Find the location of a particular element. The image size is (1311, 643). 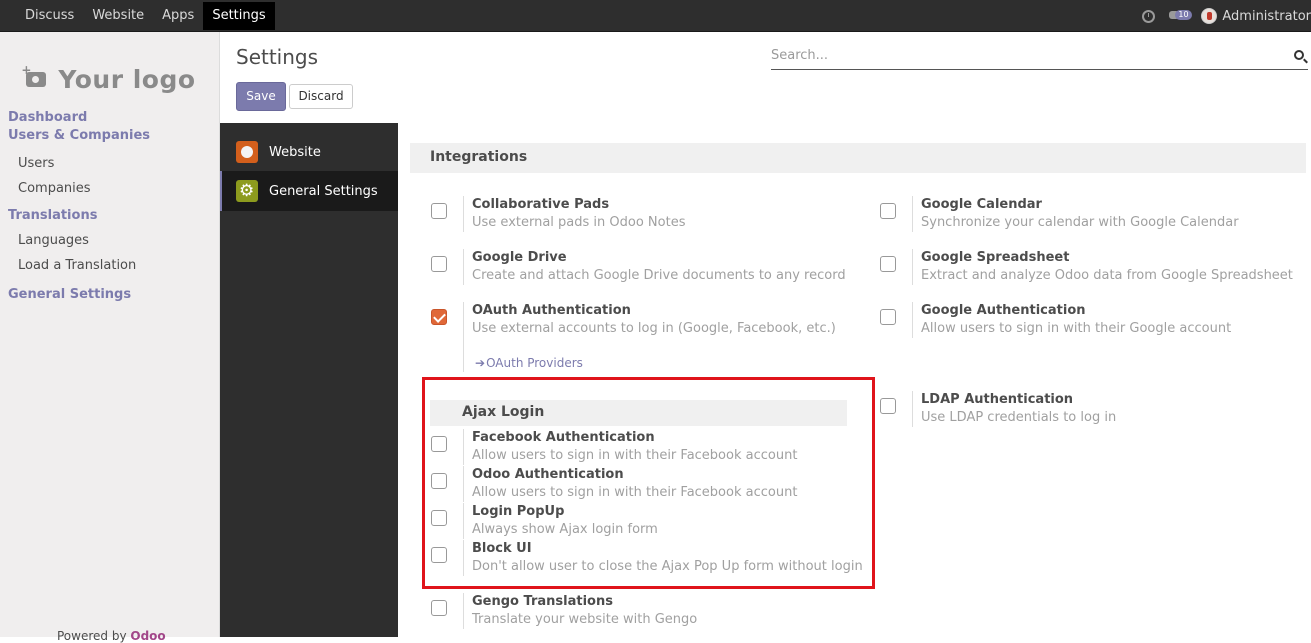

option-description: Always show Ajax login form is located at coordinates (565, 529).